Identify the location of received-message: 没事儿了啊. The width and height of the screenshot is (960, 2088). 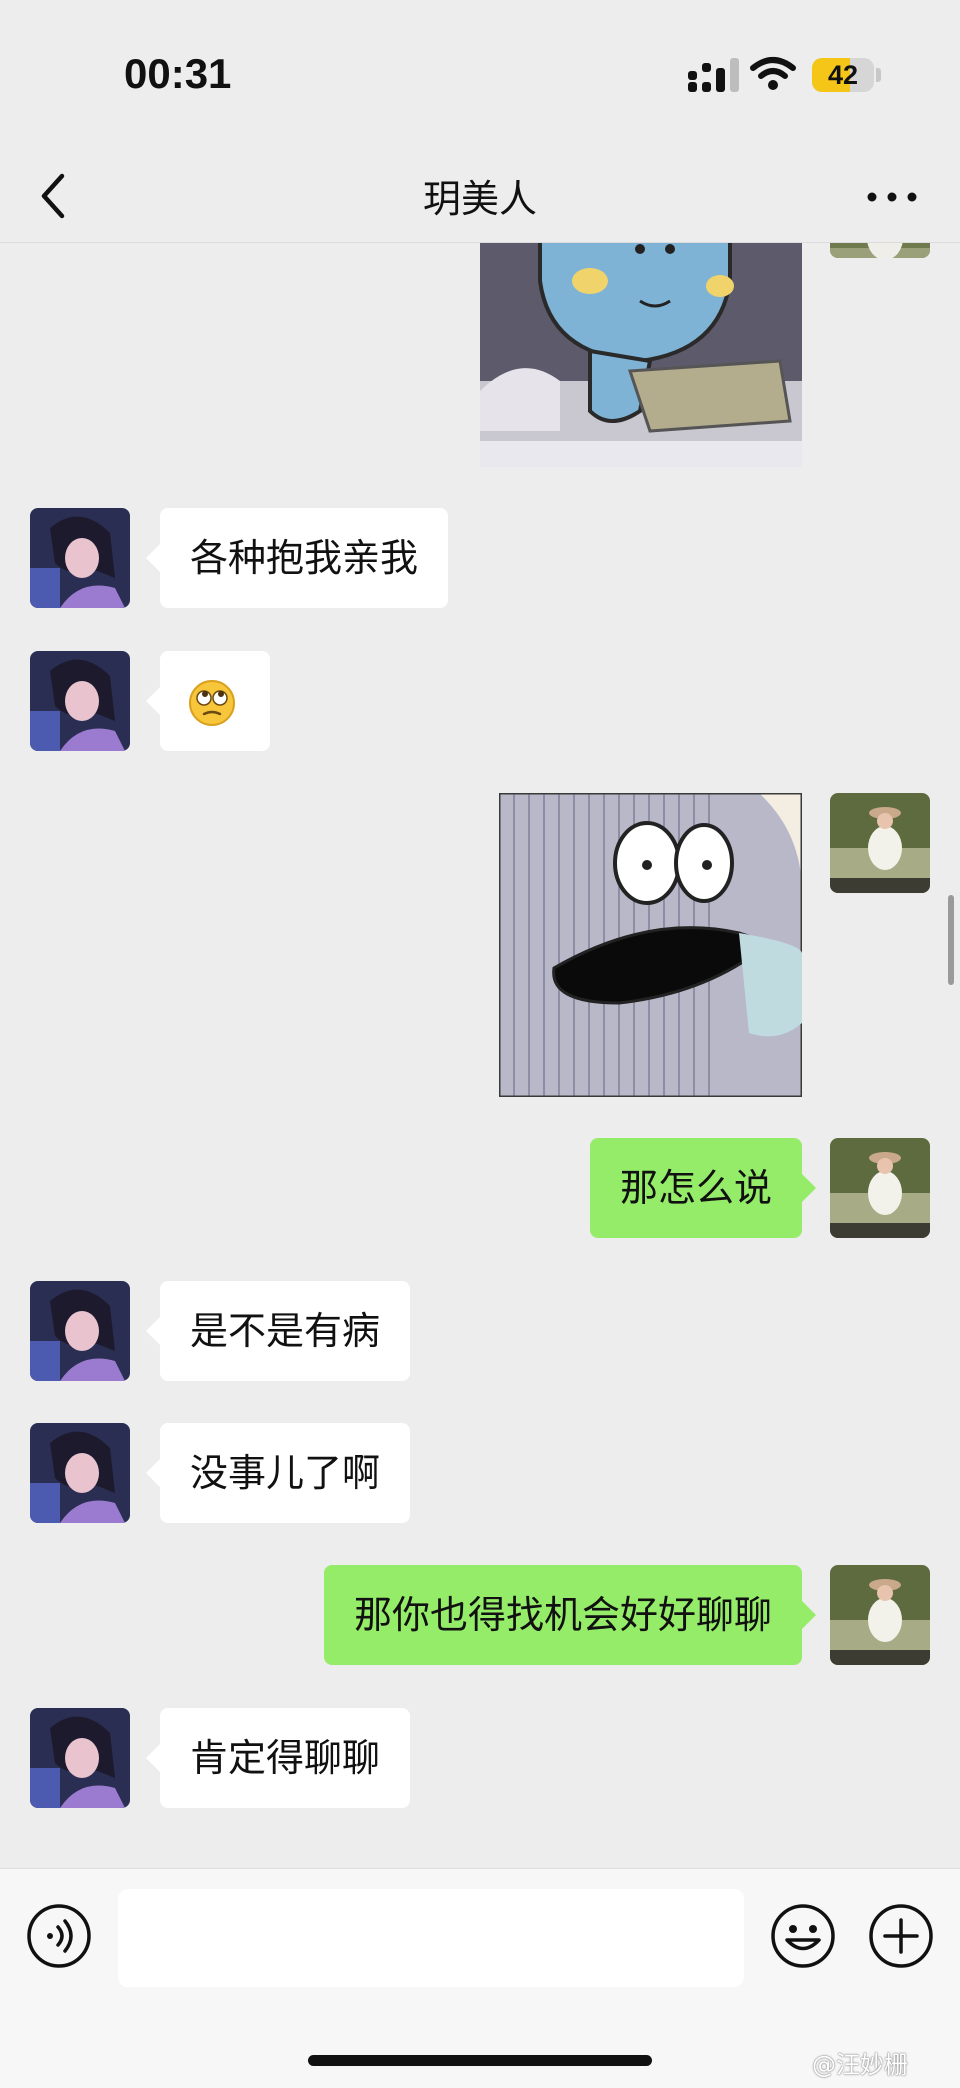
(278, 1473).